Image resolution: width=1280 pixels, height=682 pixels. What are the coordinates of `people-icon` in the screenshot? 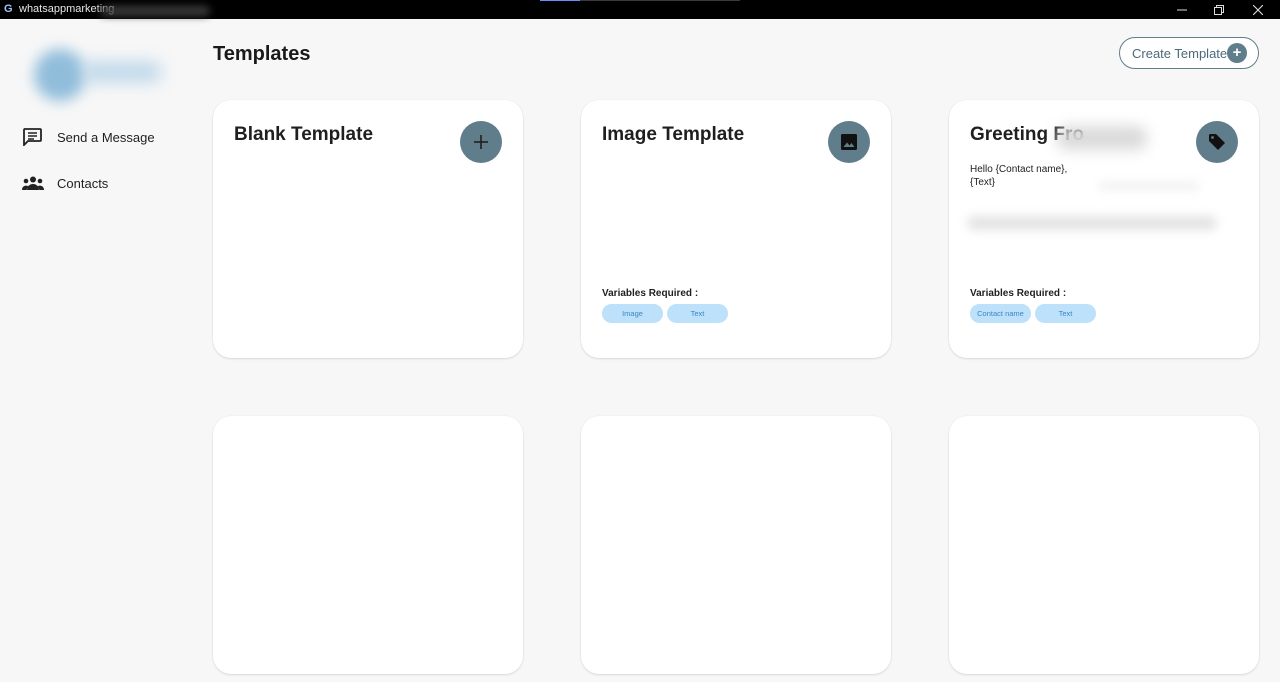 It's located at (34, 183).